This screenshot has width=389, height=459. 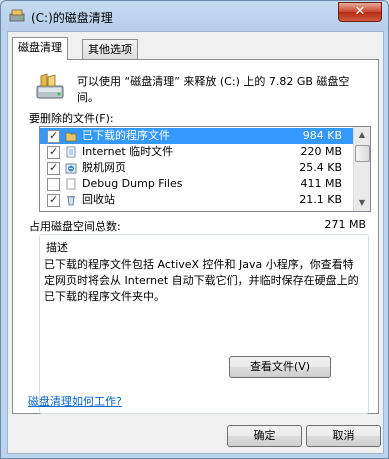 I want to click on file-size: 21.1 KB, so click(x=320, y=199).